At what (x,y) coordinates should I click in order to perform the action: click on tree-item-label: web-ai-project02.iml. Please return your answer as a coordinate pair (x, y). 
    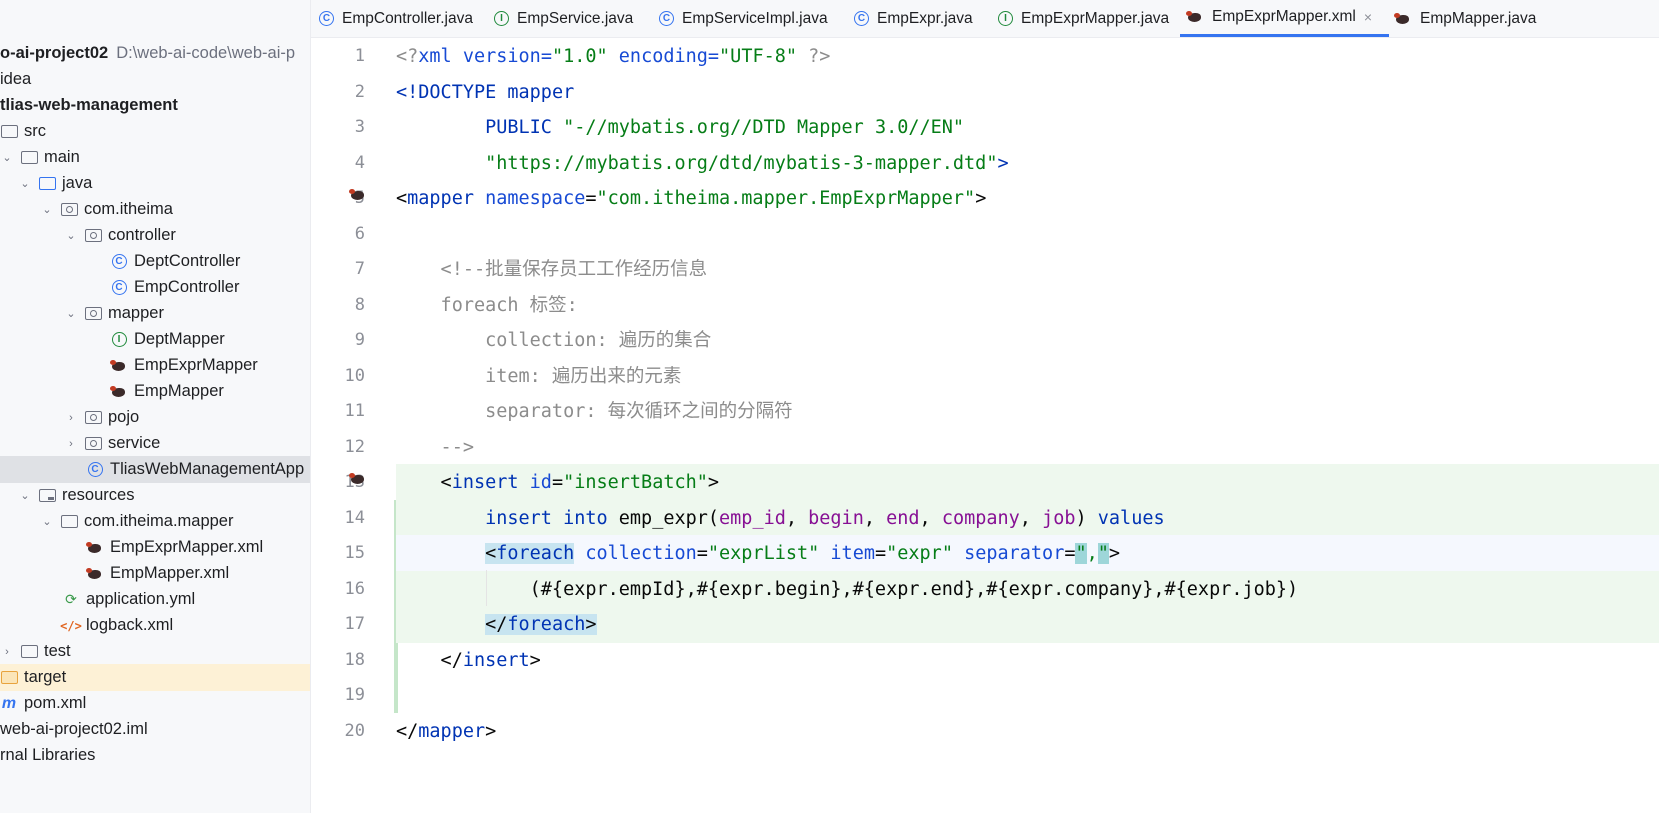
    Looking at the image, I should click on (74, 729).